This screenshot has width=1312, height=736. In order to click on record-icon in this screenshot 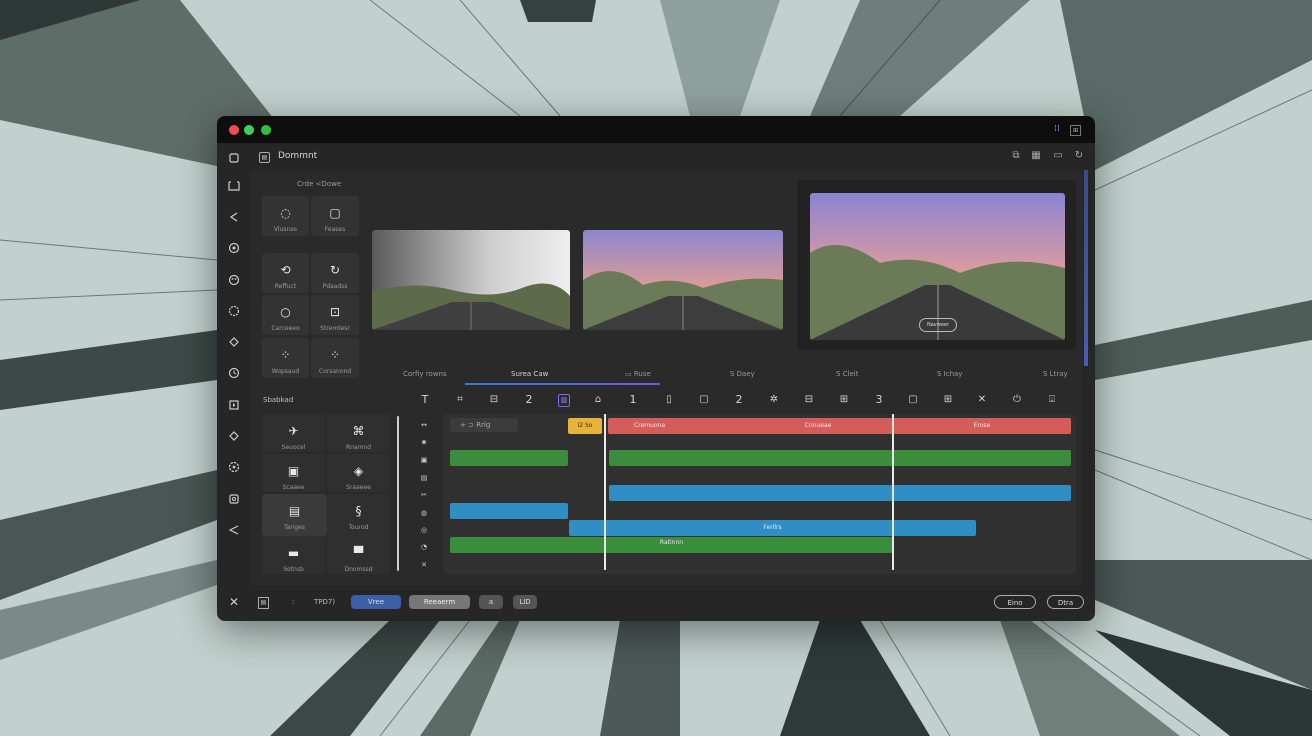, I will do `click(234, 280)`.